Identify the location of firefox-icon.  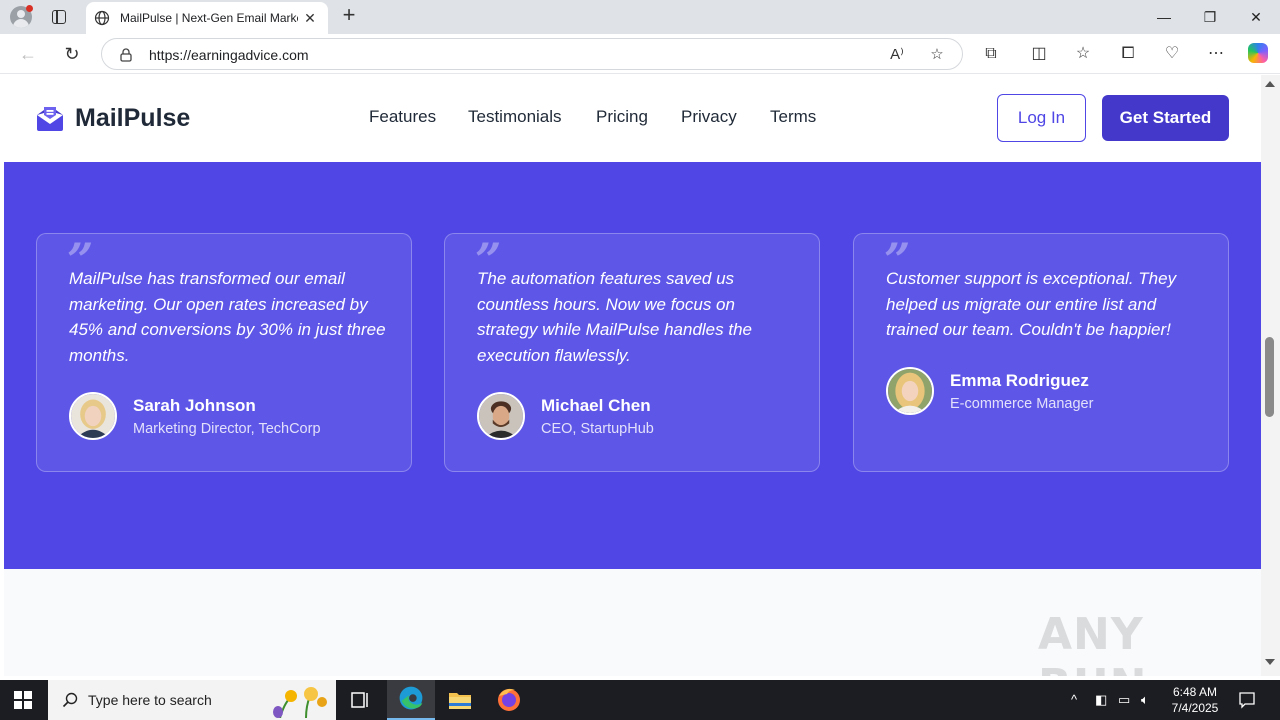
(509, 700).